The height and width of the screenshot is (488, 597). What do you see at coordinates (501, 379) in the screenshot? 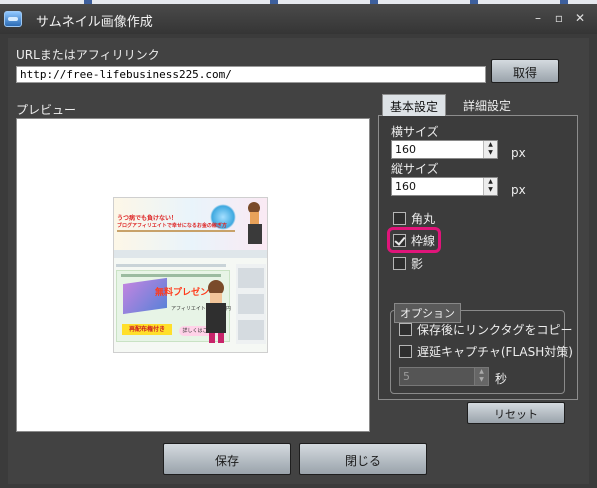
I see `delay-unit: 秒` at bounding box center [501, 379].